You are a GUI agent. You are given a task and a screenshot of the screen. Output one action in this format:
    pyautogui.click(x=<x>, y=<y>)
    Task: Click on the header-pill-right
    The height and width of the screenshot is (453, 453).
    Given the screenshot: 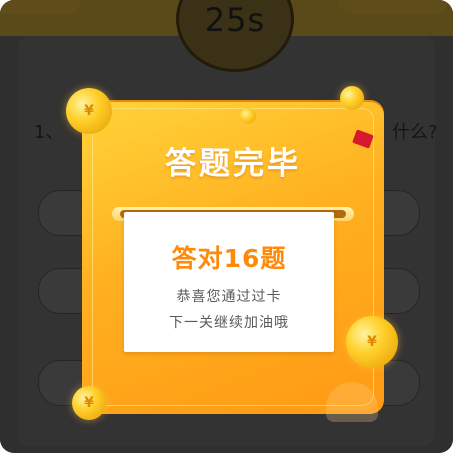 What is the action you would take?
    pyautogui.click(x=393, y=7)
    